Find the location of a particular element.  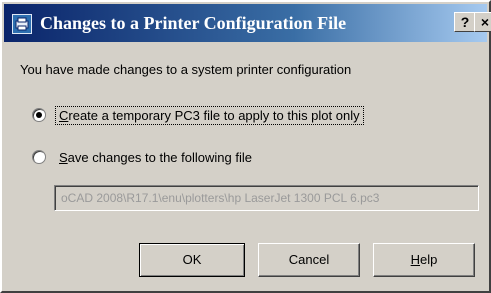

option-save-changes: Save changes to the following file is located at coordinates (143, 157).